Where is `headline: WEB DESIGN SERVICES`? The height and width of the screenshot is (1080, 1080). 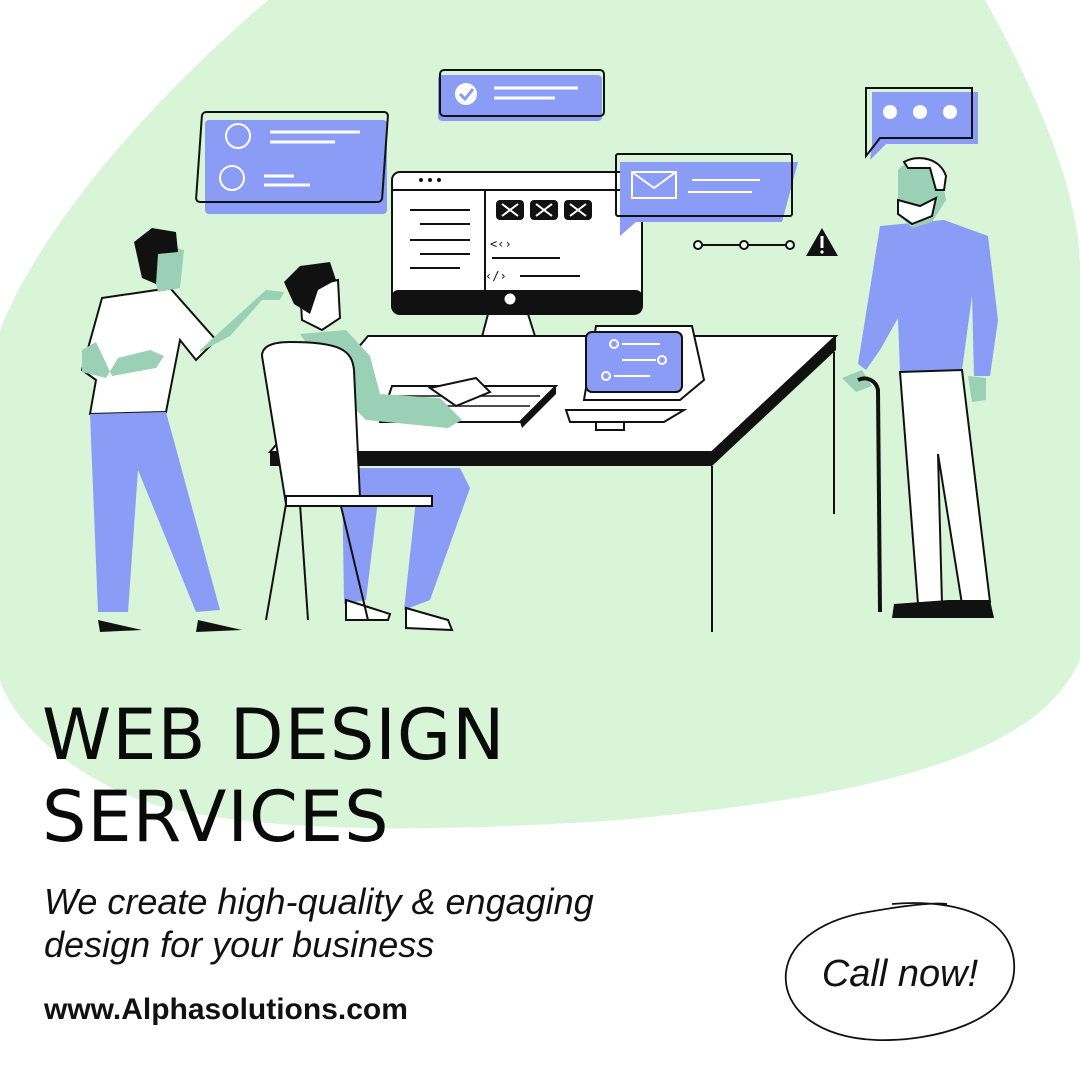 headline: WEB DESIGN SERVICES is located at coordinates (274, 776).